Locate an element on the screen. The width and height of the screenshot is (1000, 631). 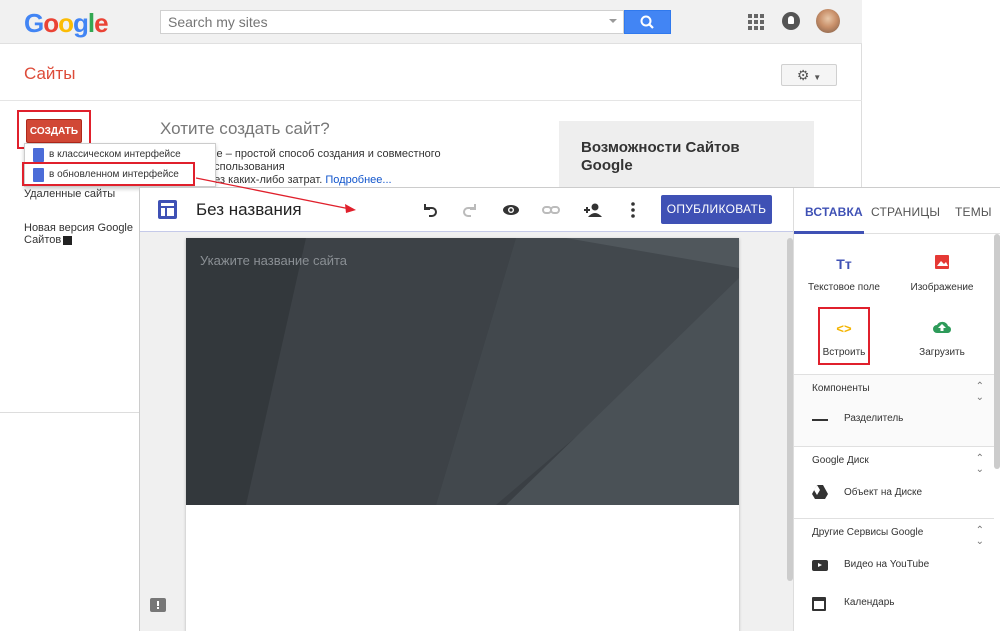
features-card: Возможности Сайтов Google is located at coordinates (686, 156).